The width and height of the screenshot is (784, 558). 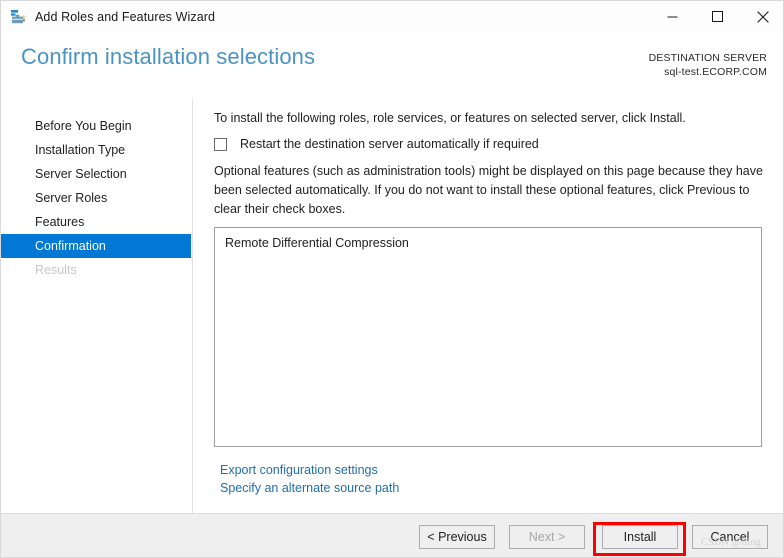 What do you see at coordinates (56, 270) in the screenshot?
I see `sidebar-item-label: Results` at bounding box center [56, 270].